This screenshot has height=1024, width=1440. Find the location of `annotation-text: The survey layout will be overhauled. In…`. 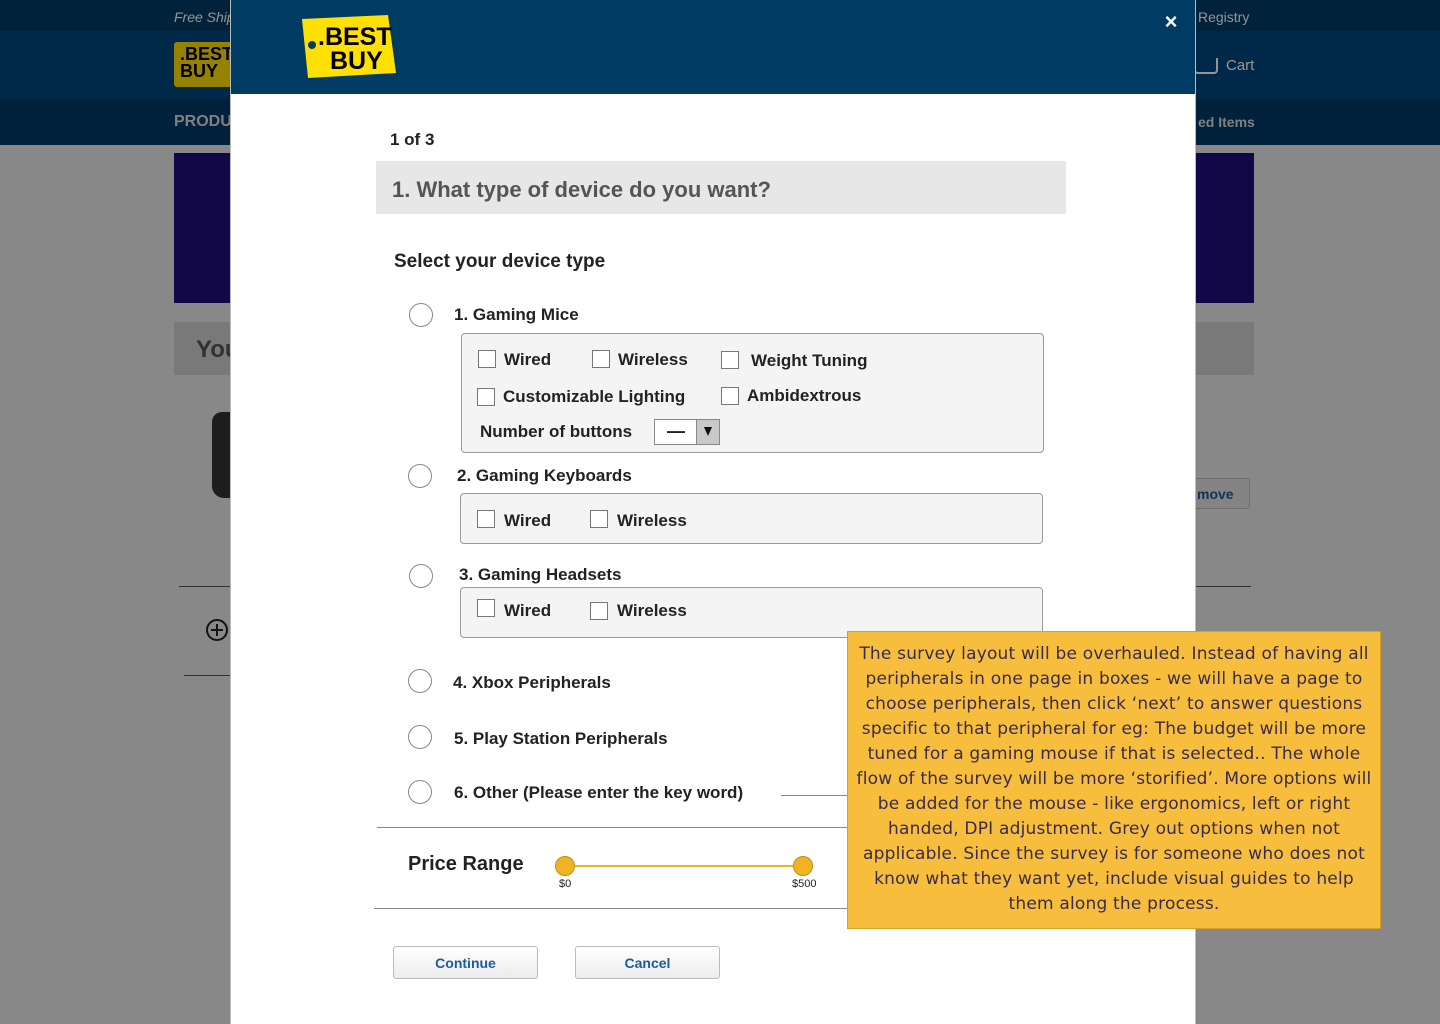

annotation-text: The survey layout will be overhauled. In… is located at coordinates (1114, 779).